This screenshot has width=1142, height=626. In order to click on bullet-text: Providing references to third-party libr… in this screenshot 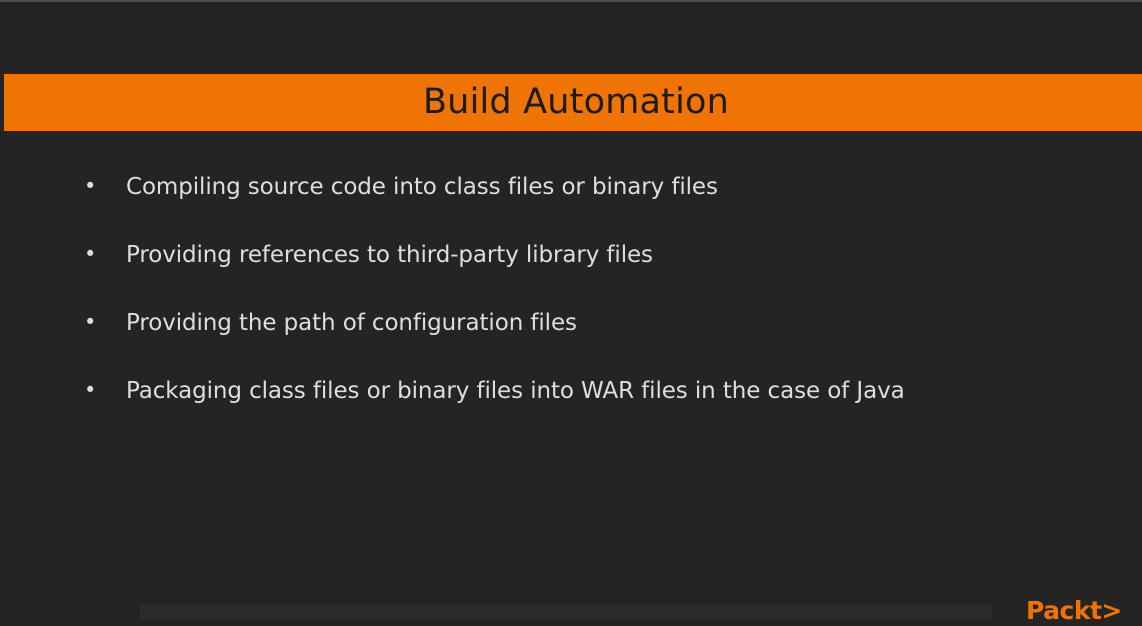, I will do `click(389, 255)`.